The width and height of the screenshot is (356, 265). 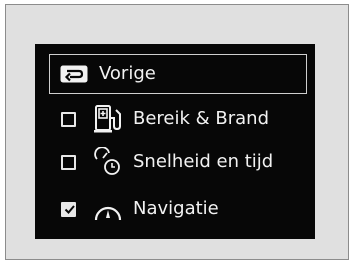 What do you see at coordinates (178, 74) in the screenshot?
I see `back-menu-item: Vorige` at bounding box center [178, 74].